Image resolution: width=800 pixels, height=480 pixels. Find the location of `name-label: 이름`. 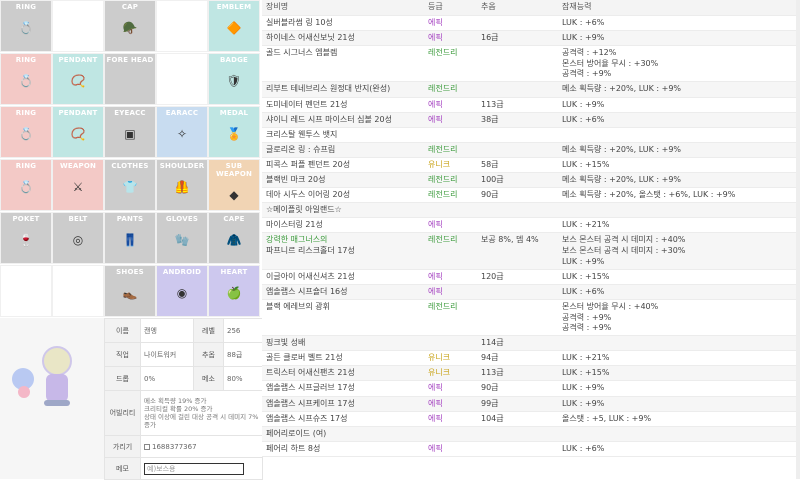

name-label: 이름 is located at coordinates (122, 330).